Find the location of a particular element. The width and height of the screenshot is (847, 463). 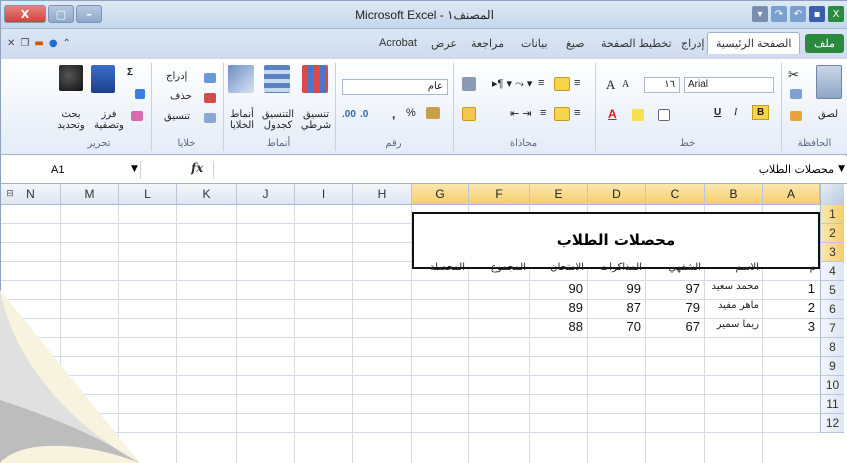

row-header-12: 12 is located at coordinates (832, 423).